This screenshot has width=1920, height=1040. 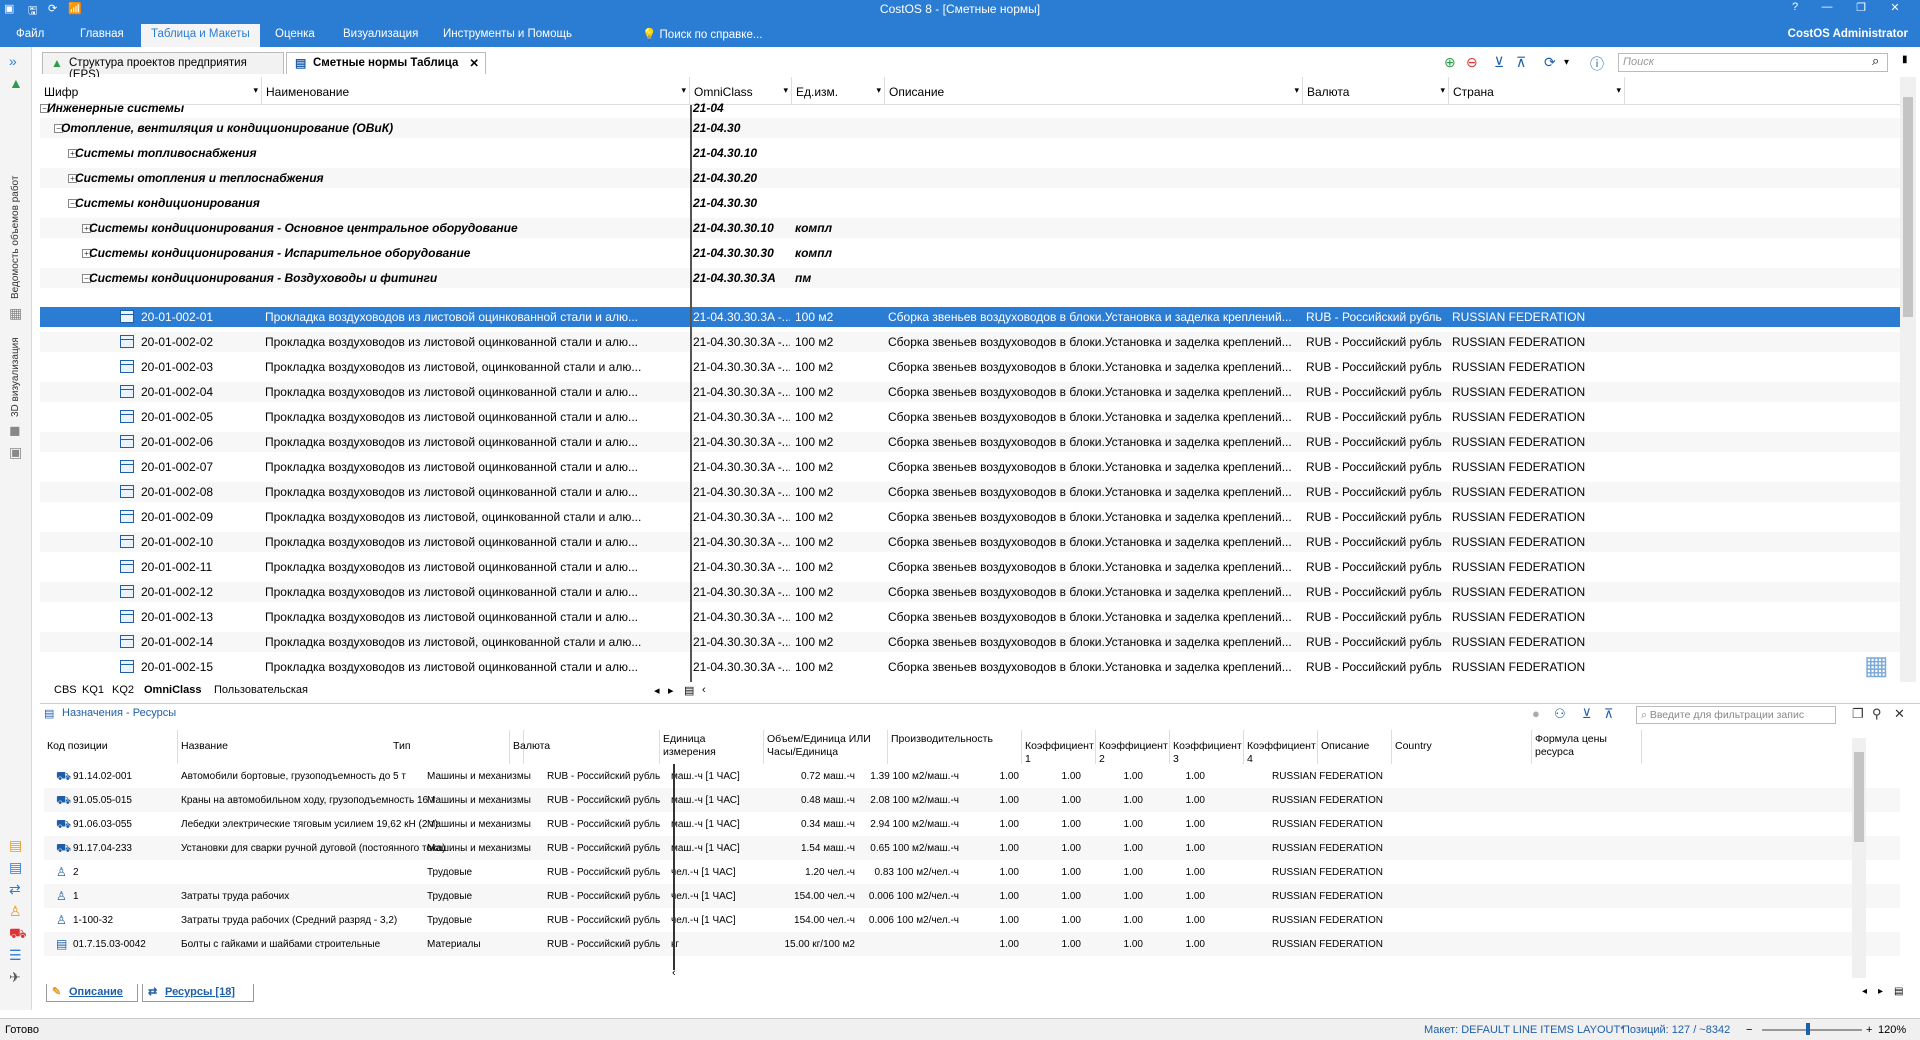 What do you see at coordinates (585, 747) in the screenshot?
I see `res-col-header-currency: Валюта` at bounding box center [585, 747].